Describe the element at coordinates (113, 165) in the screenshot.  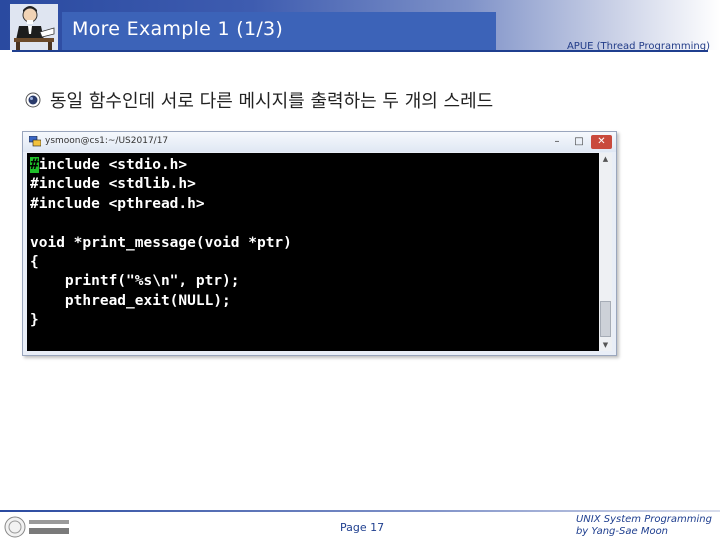
I see `code-first-line: include <stdio.h>` at that location.